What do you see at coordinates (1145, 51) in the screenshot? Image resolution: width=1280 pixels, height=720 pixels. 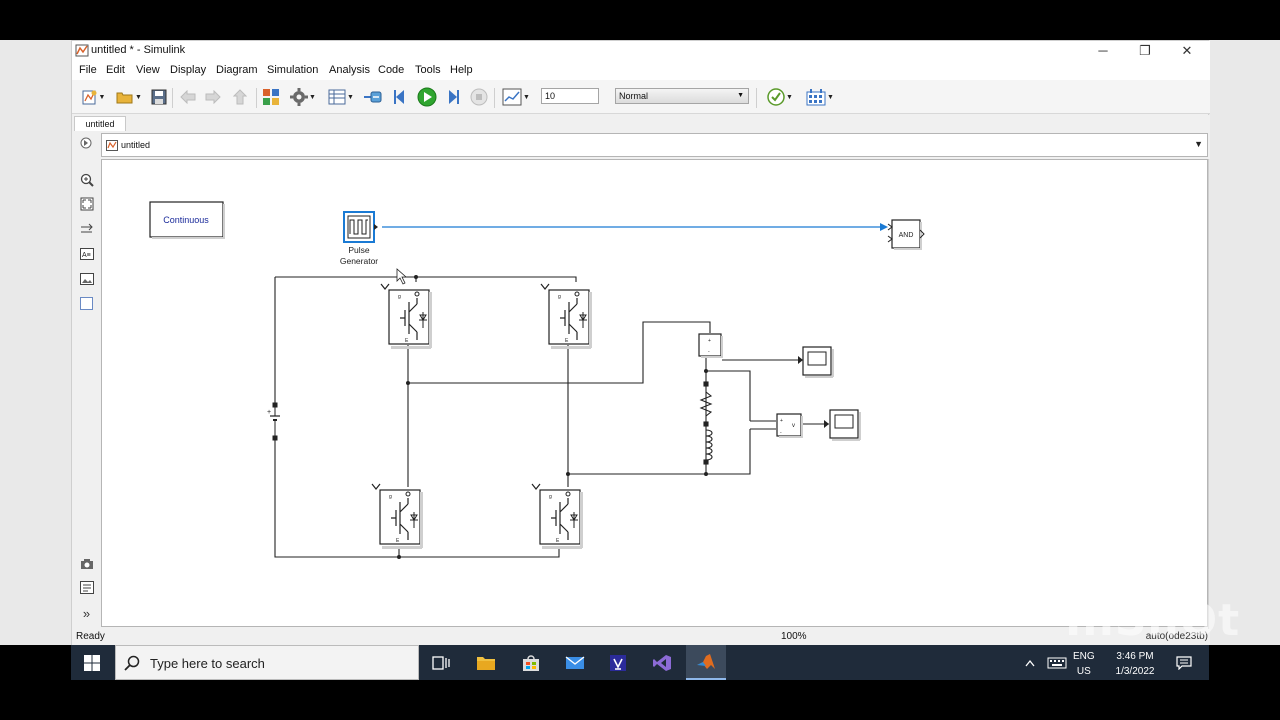 I see `maximize-button: ❐` at bounding box center [1145, 51].